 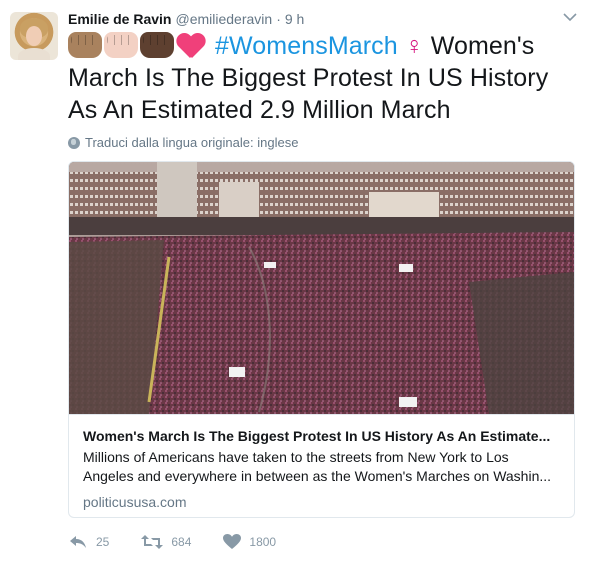 What do you see at coordinates (570, 17) in the screenshot?
I see `chevron-down-icon` at bounding box center [570, 17].